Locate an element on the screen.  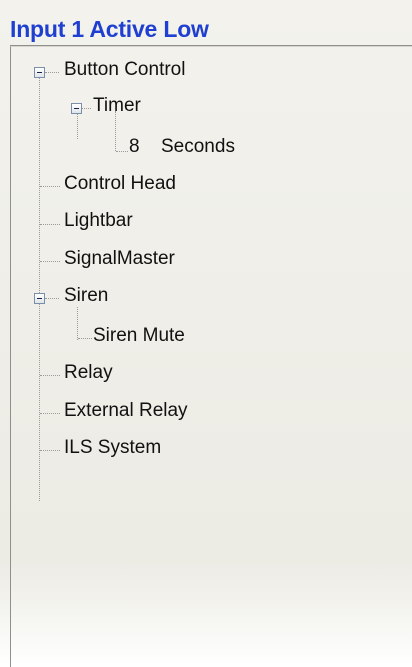
tree-node-label: Control Head is located at coordinates (120, 184).